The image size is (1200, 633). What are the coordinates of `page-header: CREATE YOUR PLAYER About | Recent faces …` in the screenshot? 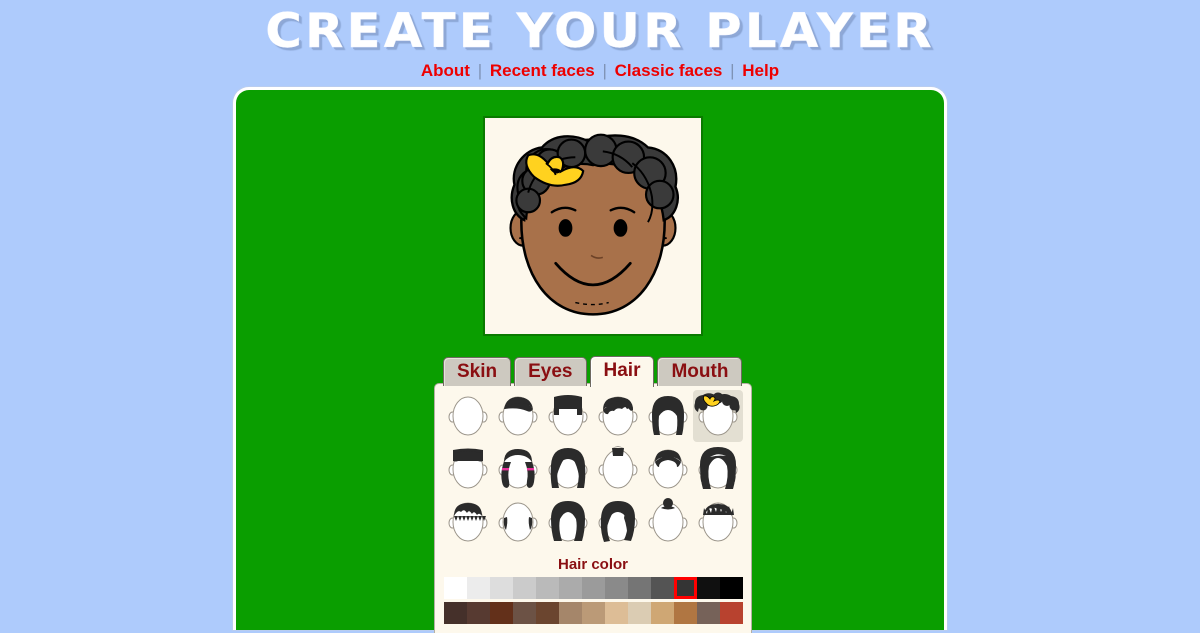 It's located at (600, 40).